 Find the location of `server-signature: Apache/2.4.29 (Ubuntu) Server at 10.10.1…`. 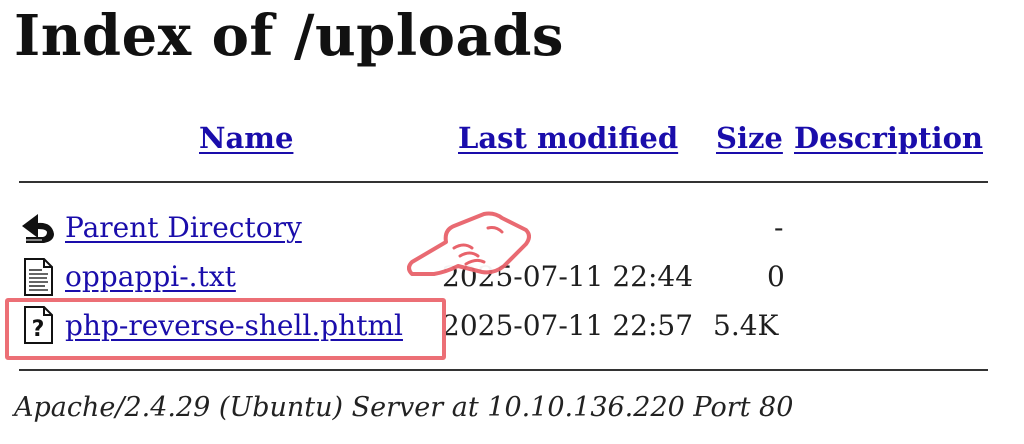

server-signature: Apache/2.4.29 (Ubuntu) Server at 10.10.1… is located at coordinates (404, 407).